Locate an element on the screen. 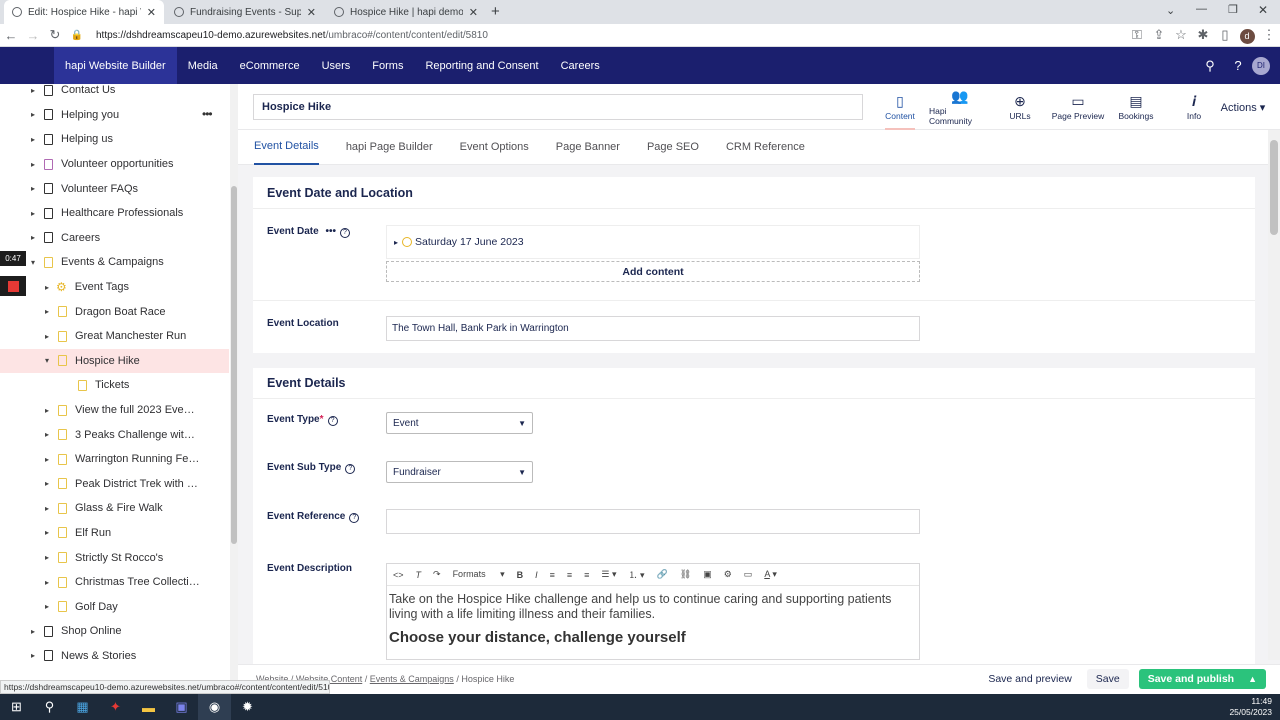  nav-ecommerce: eCommerce is located at coordinates (270, 65).